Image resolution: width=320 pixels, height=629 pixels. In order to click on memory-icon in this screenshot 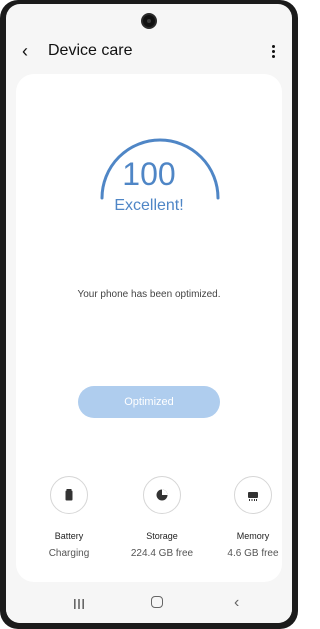, I will do `click(253, 495)`.